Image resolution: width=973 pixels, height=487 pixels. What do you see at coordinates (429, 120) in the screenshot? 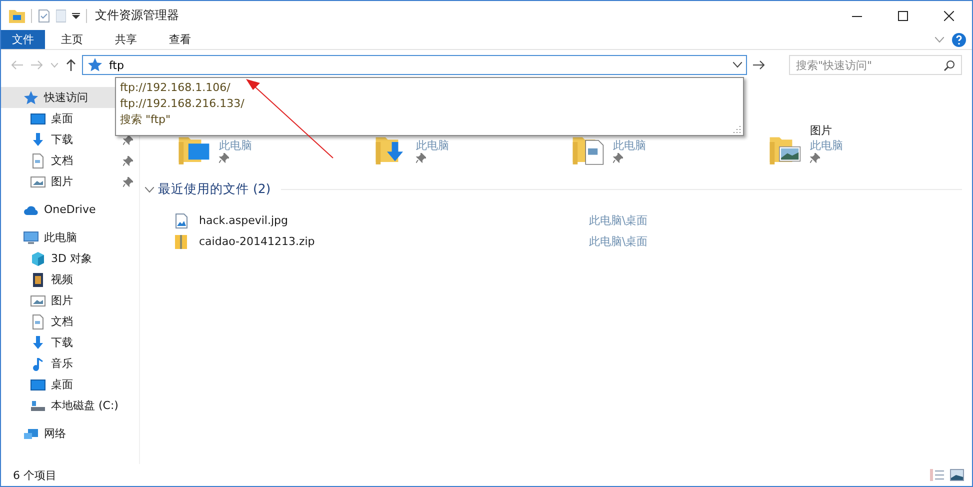
I see `suggestion-item: 搜索 "ftp"` at bounding box center [429, 120].